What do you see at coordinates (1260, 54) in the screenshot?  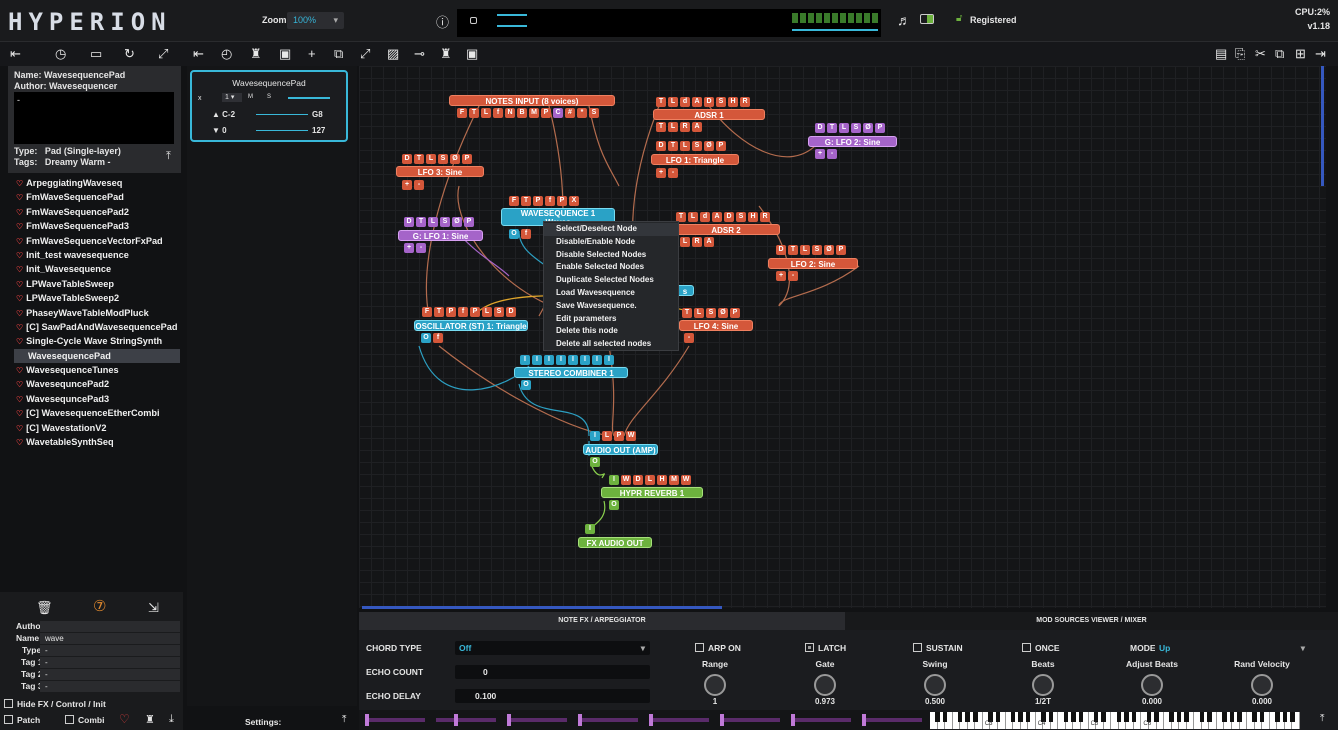 I see `cut-icon: ✂` at bounding box center [1260, 54].